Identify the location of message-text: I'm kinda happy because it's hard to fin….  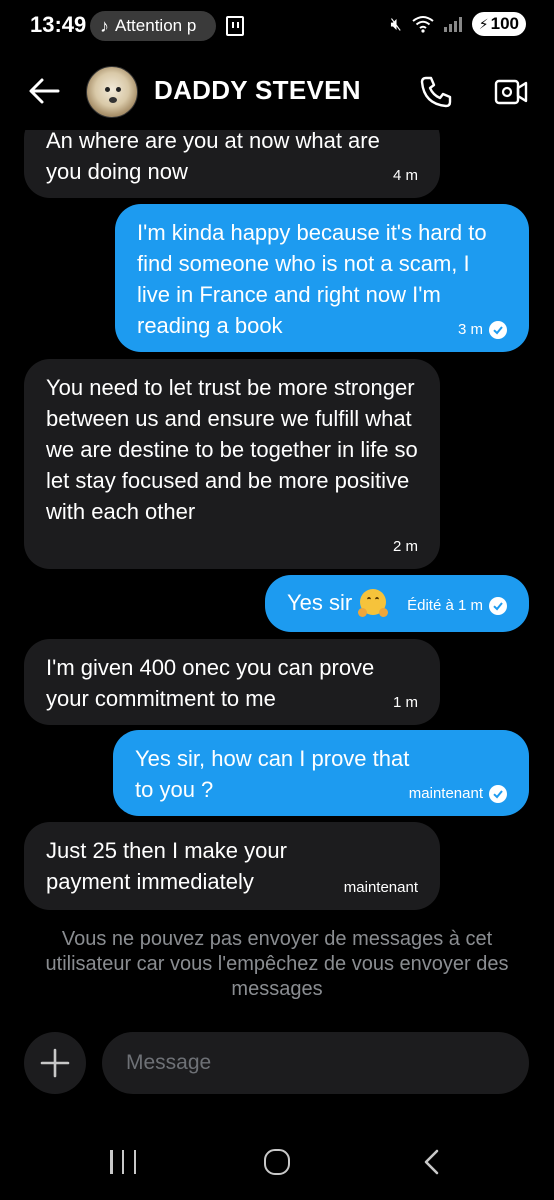
(312, 279).